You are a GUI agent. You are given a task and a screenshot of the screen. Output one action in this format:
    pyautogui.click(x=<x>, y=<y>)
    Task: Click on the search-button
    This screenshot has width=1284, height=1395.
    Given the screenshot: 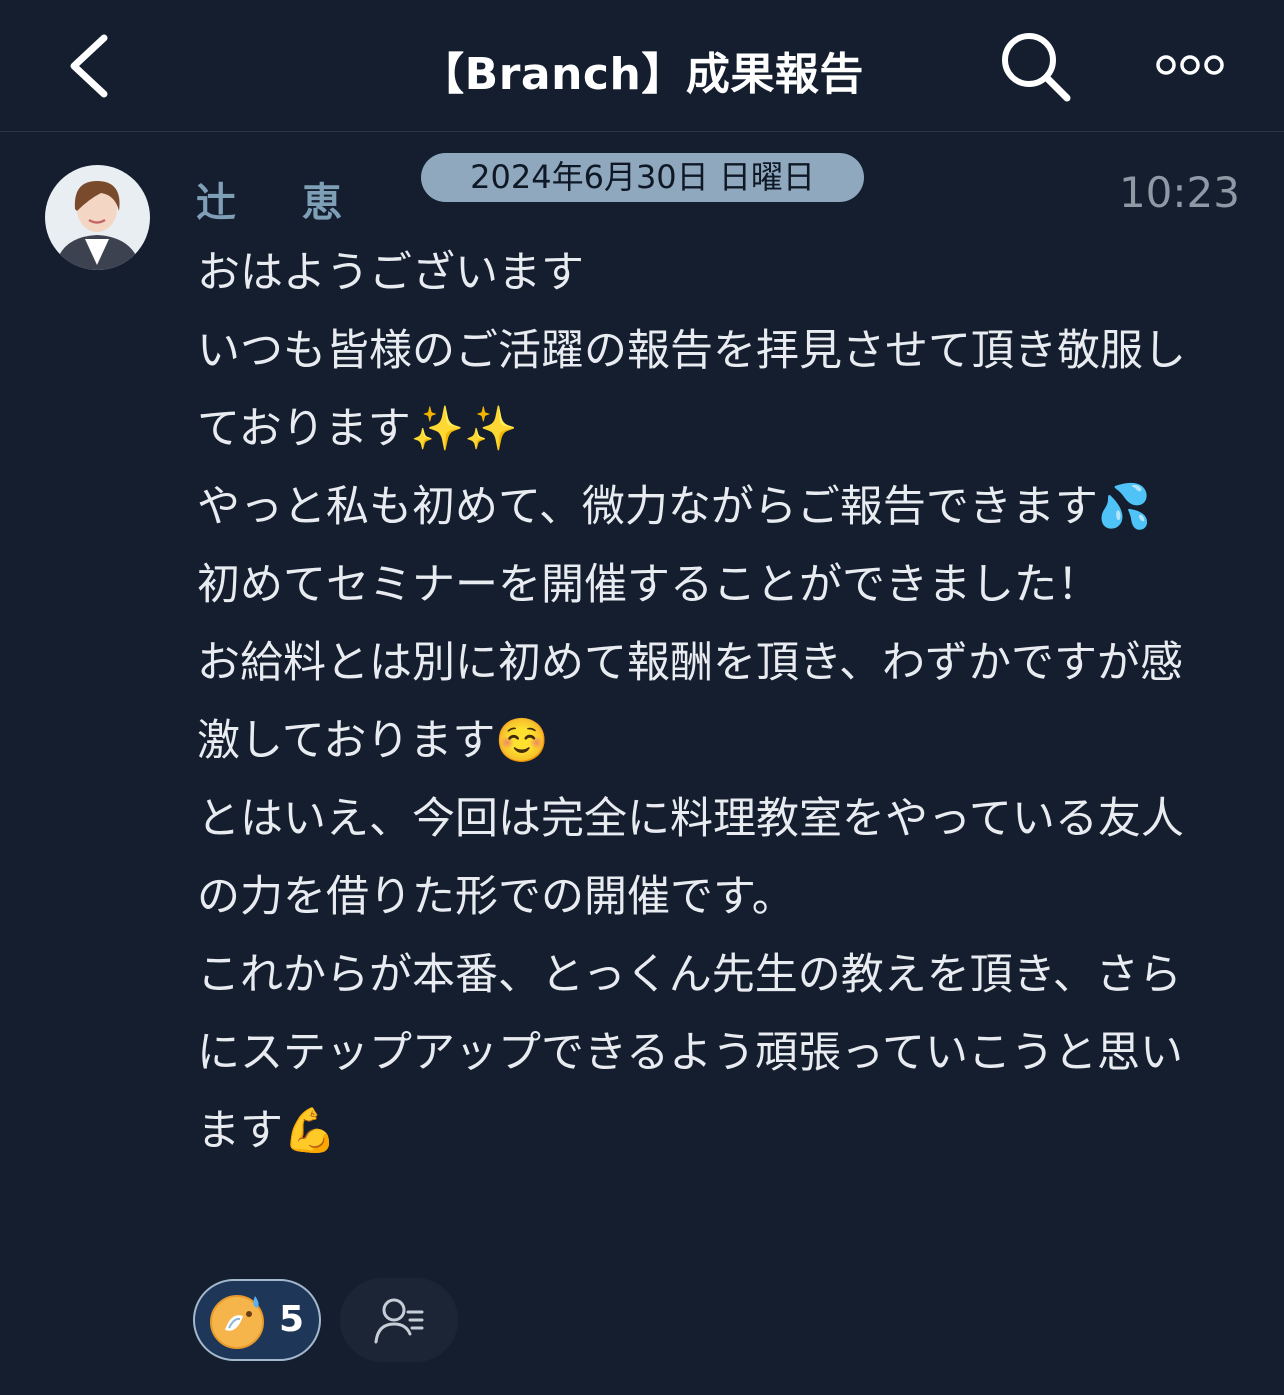 What is the action you would take?
    pyautogui.click(x=1035, y=66)
    